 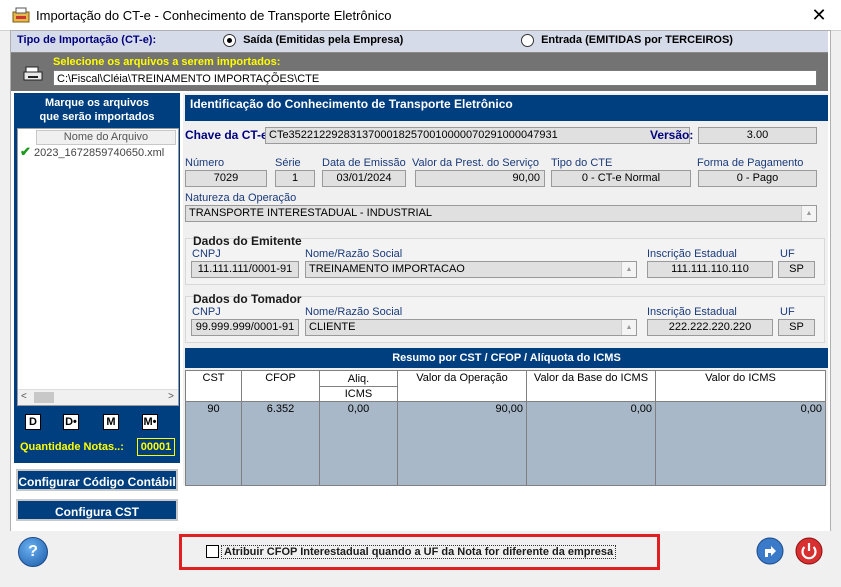 I want to click on issue-date-label: Data de Emissão, so click(x=364, y=163).